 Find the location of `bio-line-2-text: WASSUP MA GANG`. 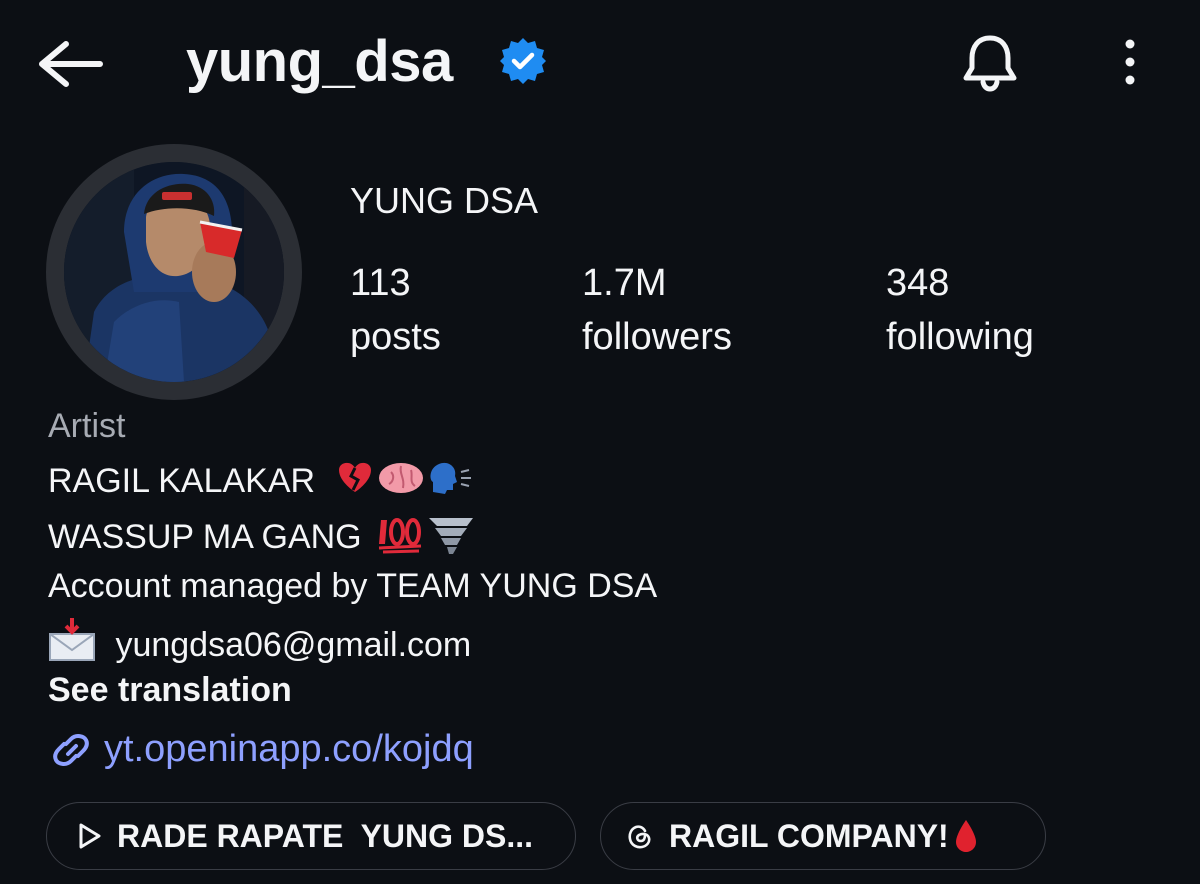

bio-line-2-text: WASSUP MA GANG is located at coordinates (205, 537).